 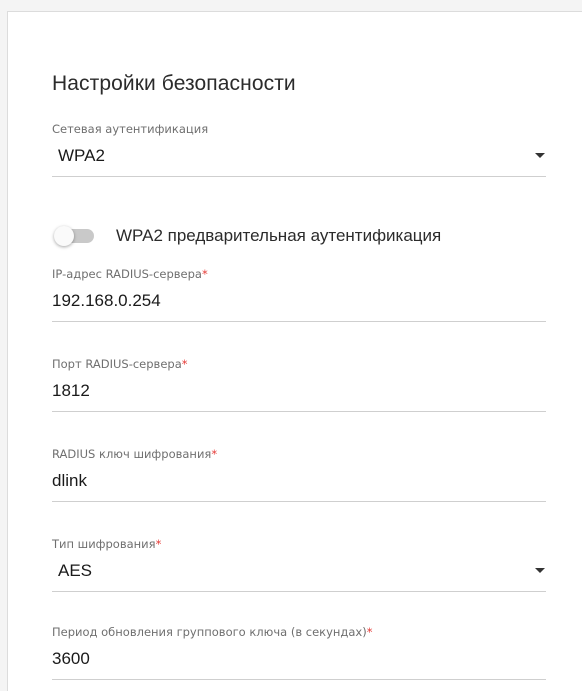 I want to click on encryption-type-select: Тип шифрования* AES, so click(x=299, y=564).